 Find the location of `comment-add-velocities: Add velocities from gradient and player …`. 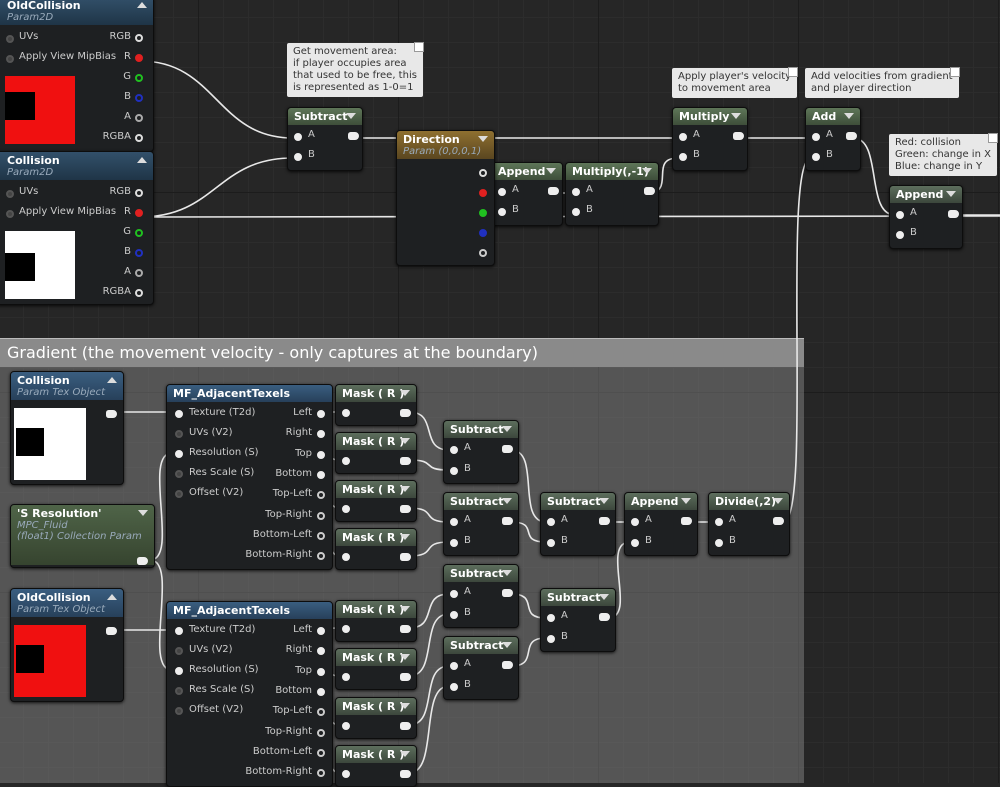

comment-add-velocities: Add velocities from gradient and player … is located at coordinates (882, 82).